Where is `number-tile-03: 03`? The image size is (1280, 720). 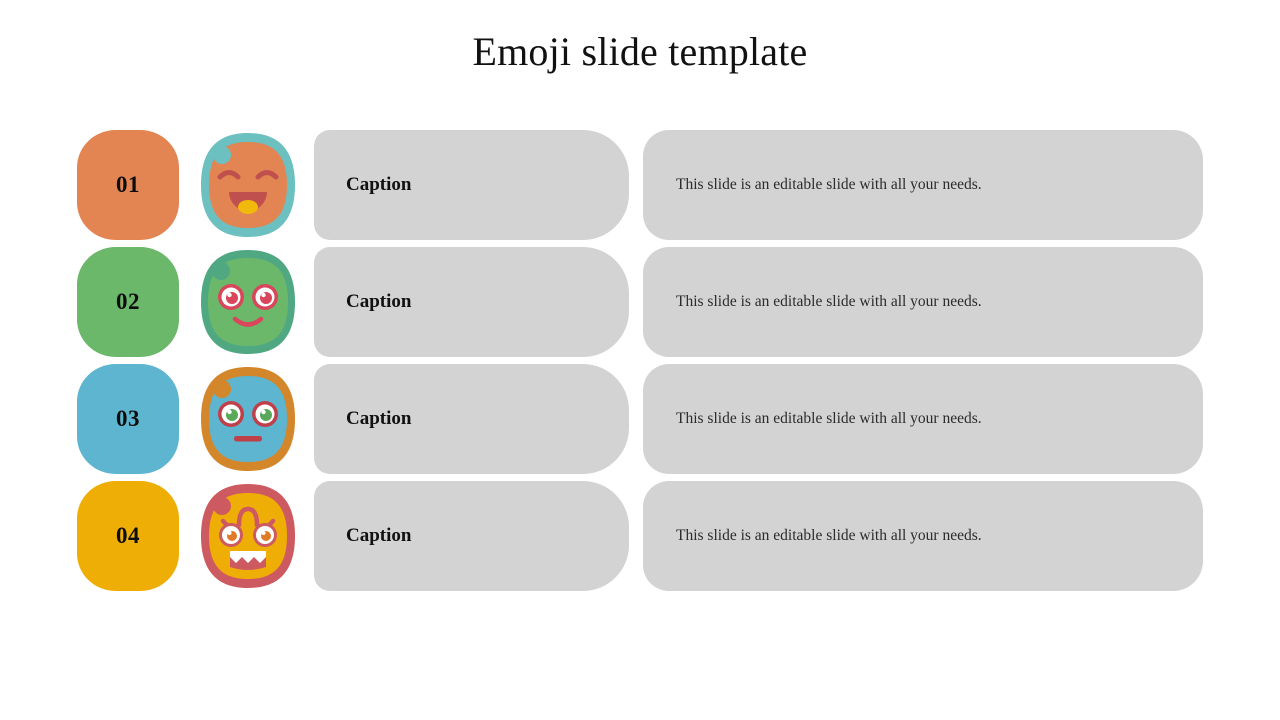 number-tile-03: 03 is located at coordinates (128, 419).